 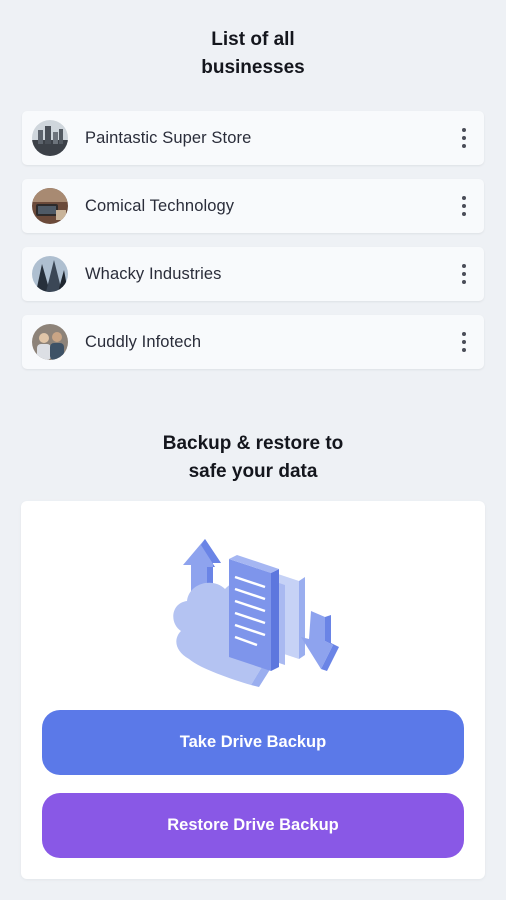 What do you see at coordinates (253, 274) in the screenshot?
I see `business-item: Whacky Industries` at bounding box center [253, 274].